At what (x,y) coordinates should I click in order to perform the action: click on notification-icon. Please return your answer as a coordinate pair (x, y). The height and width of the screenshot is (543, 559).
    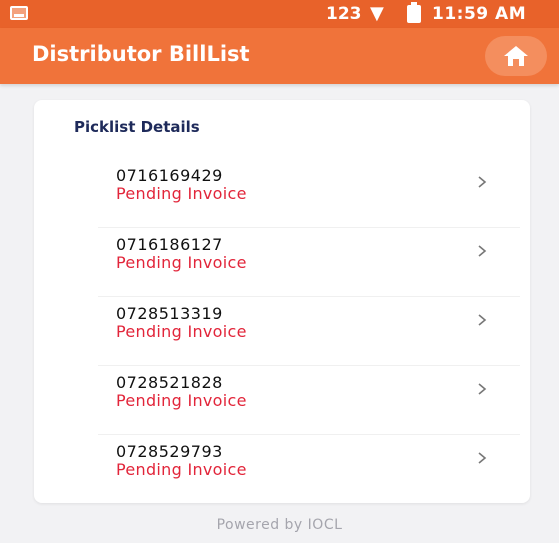
    Looking at the image, I should click on (19, 13).